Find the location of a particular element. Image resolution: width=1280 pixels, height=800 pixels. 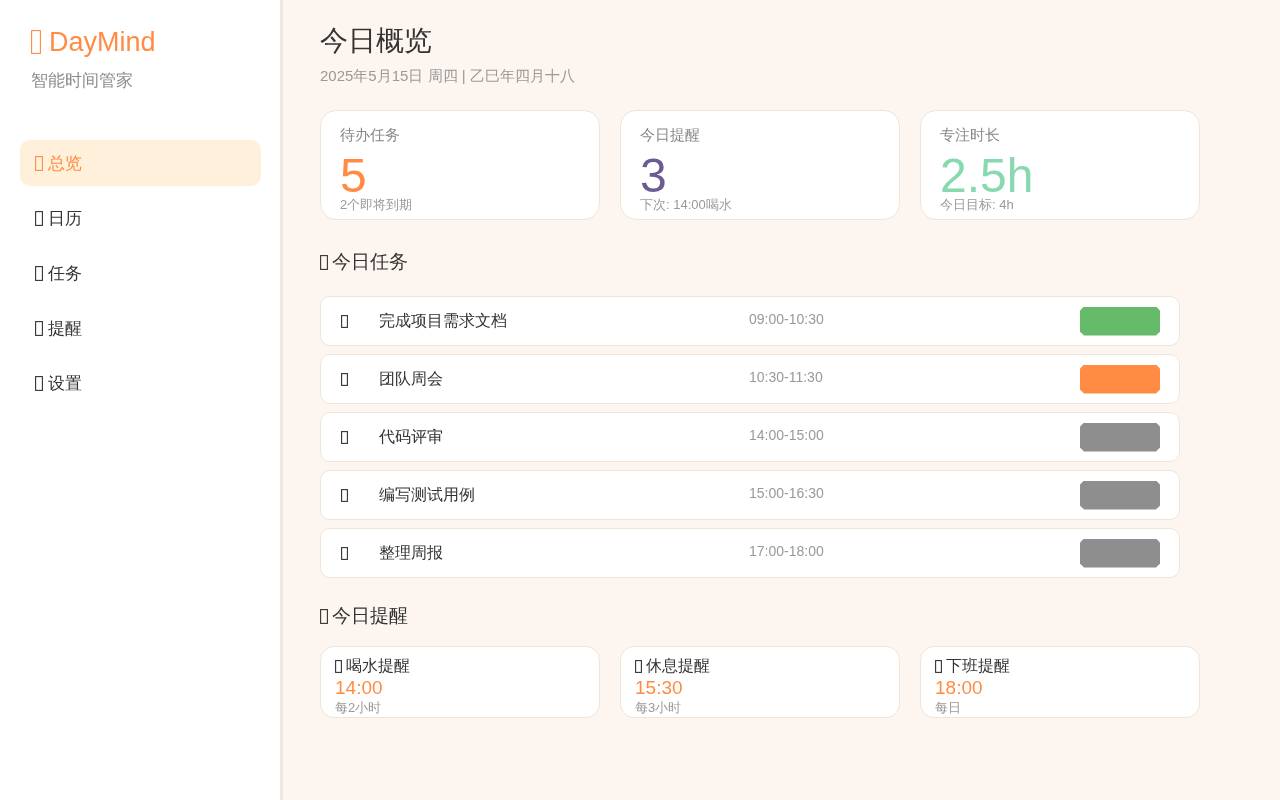

stat-label: 待办任务 is located at coordinates (370, 135).